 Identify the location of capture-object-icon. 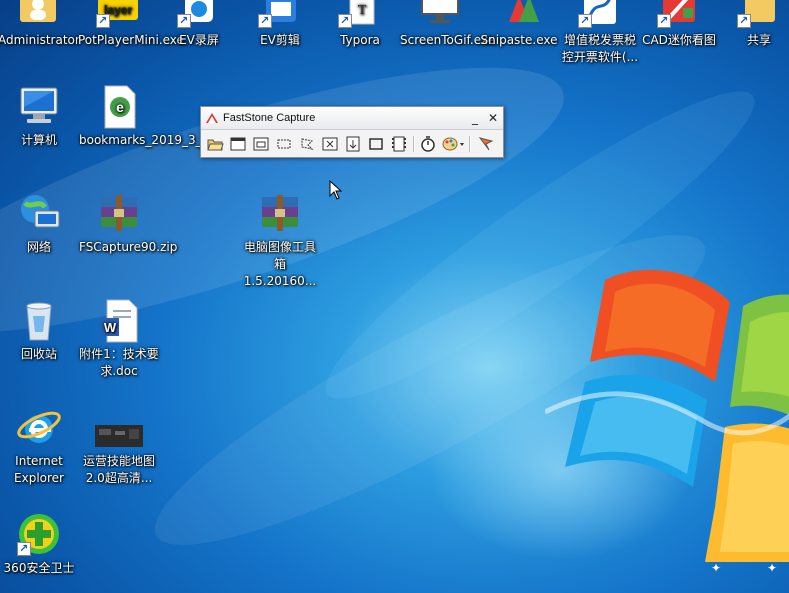
(261, 144).